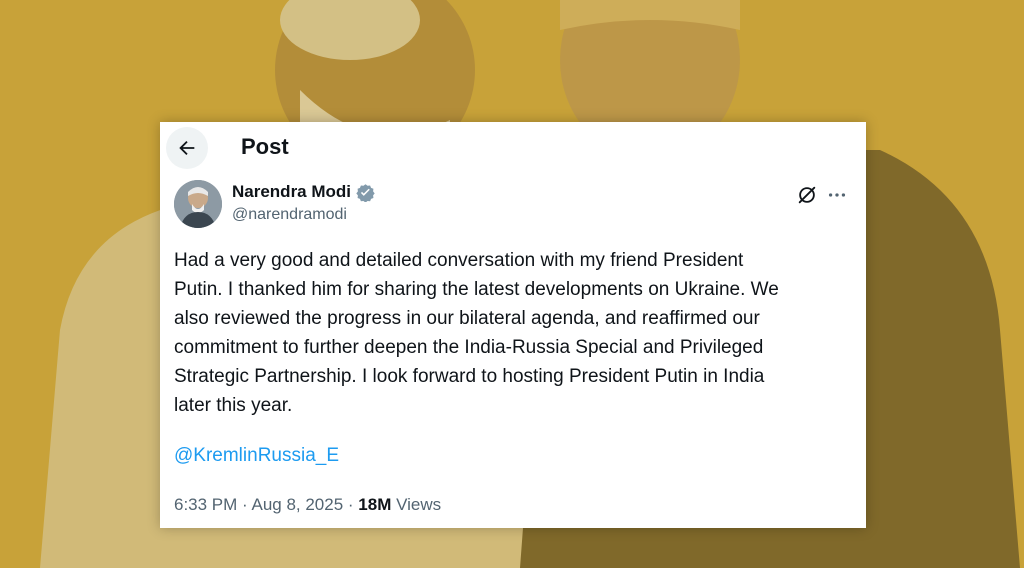 This screenshot has width=1024, height=568. What do you see at coordinates (375, 504) in the screenshot?
I see `views-count: 18M` at bounding box center [375, 504].